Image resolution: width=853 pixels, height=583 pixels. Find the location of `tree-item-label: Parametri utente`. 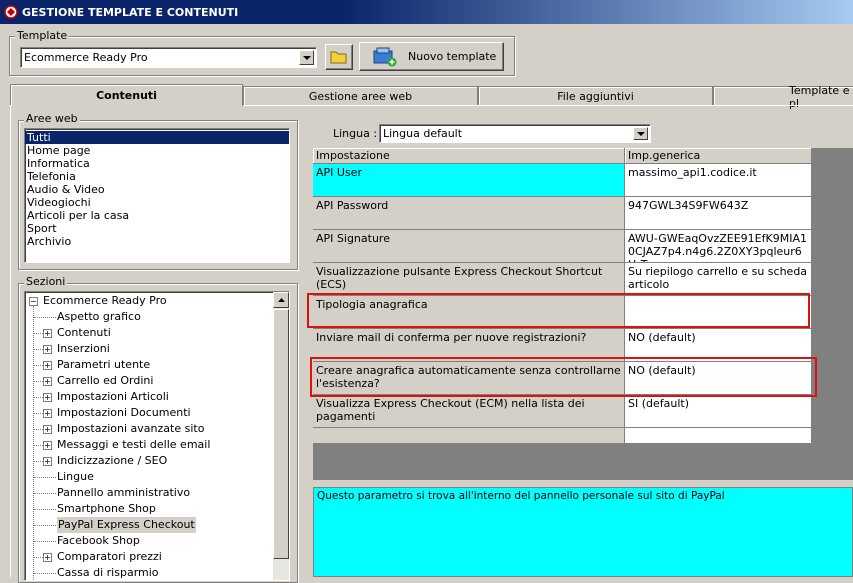

tree-item-label: Parametri utente is located at coordinates (104, 364).